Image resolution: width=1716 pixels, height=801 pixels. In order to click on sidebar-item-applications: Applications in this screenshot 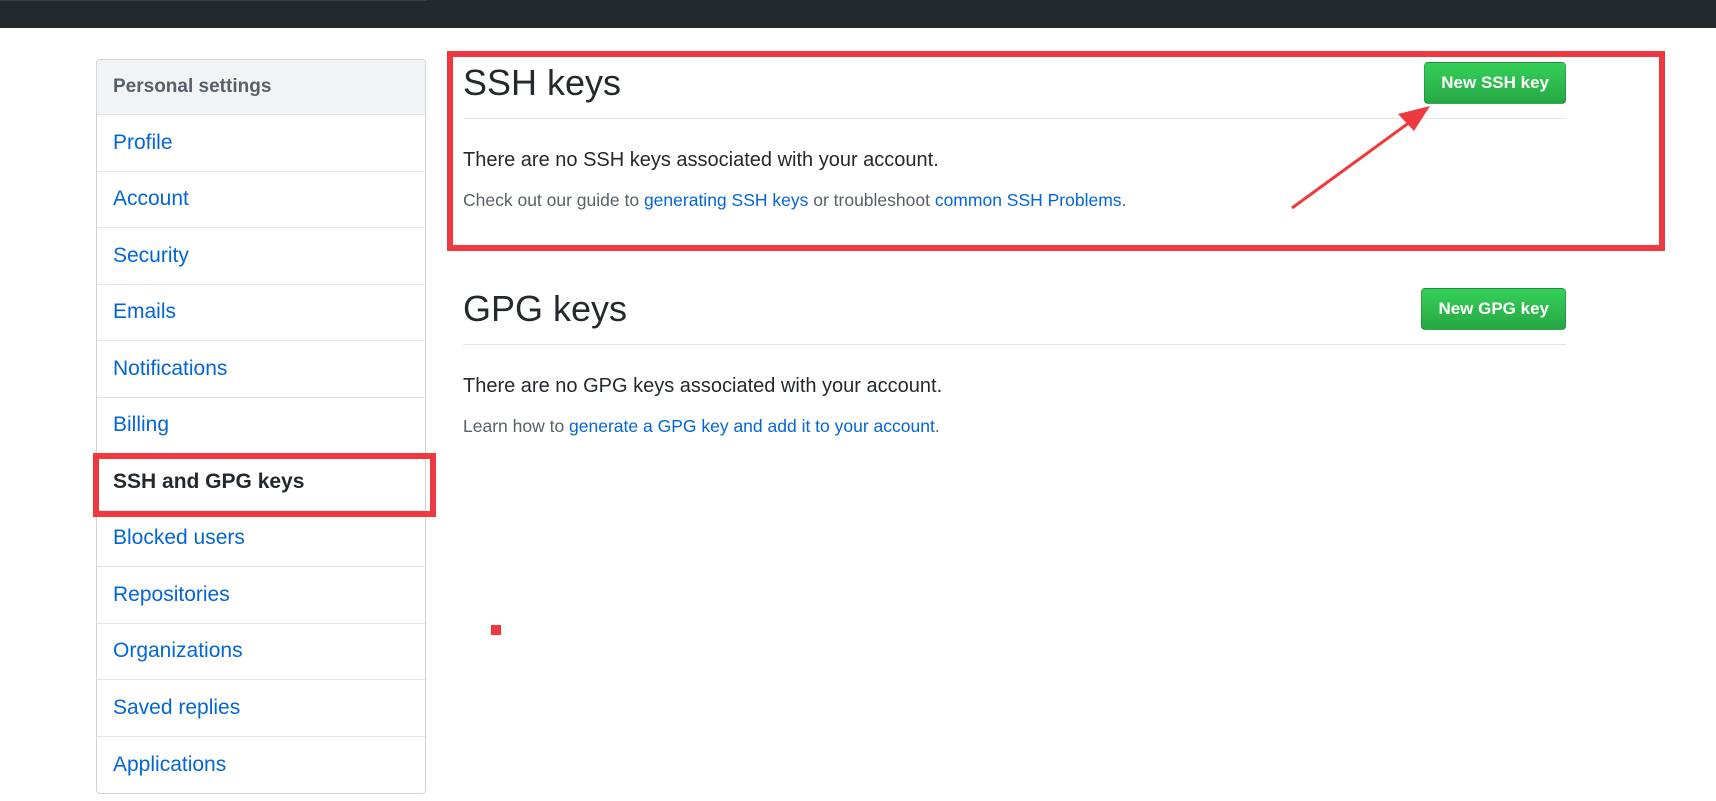, I will do `click(261, 765)`.